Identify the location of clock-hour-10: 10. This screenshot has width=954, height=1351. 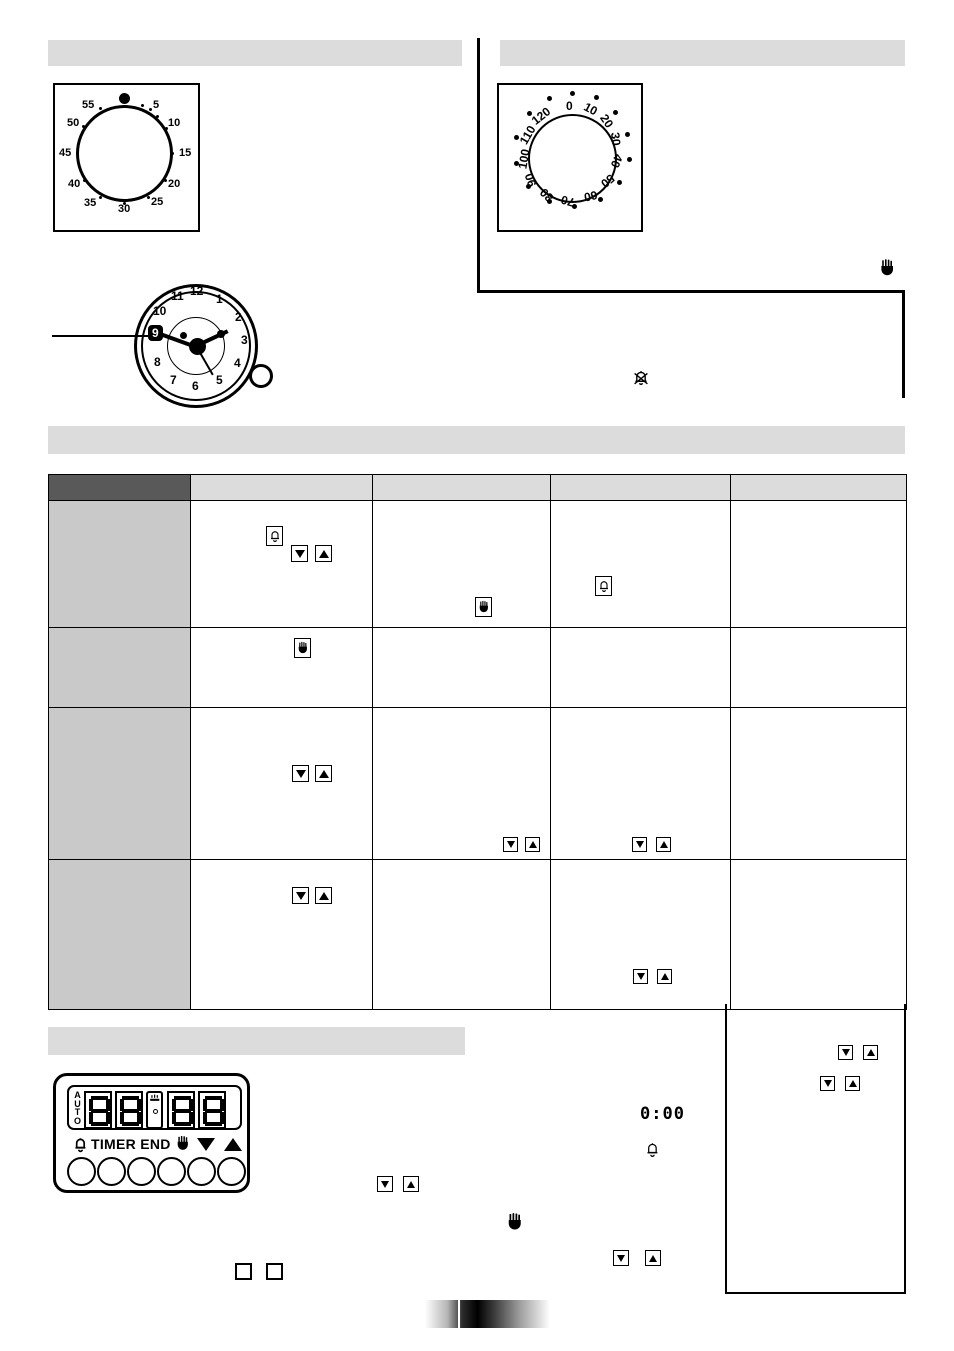
(160, 311).